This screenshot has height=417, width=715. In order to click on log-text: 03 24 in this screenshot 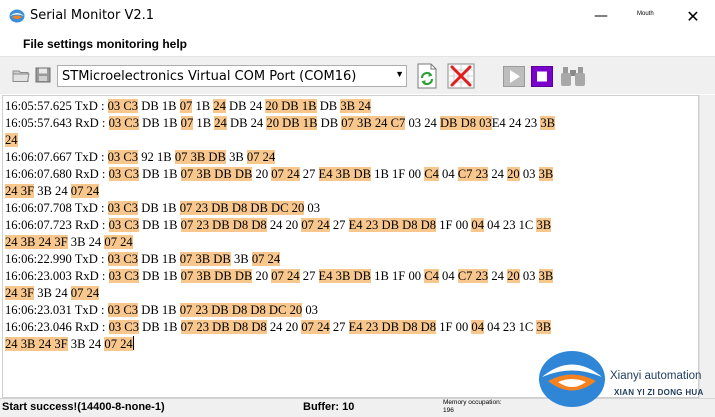, I will do `click(422, 123)`.